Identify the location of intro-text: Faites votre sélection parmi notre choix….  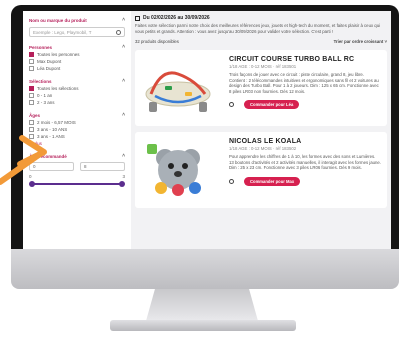
(258, 28).